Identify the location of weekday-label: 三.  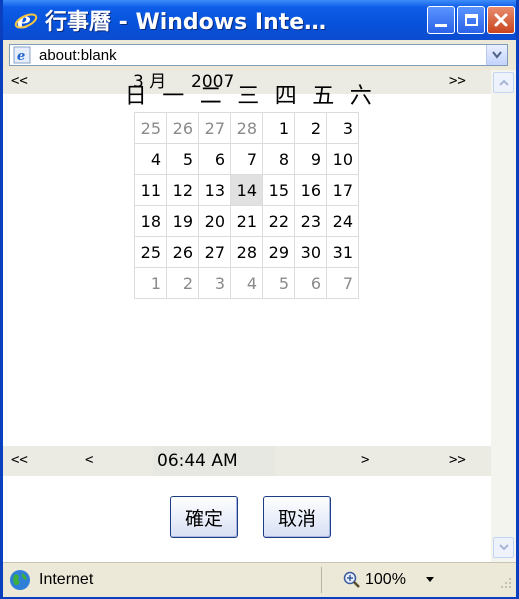
(248, 96).